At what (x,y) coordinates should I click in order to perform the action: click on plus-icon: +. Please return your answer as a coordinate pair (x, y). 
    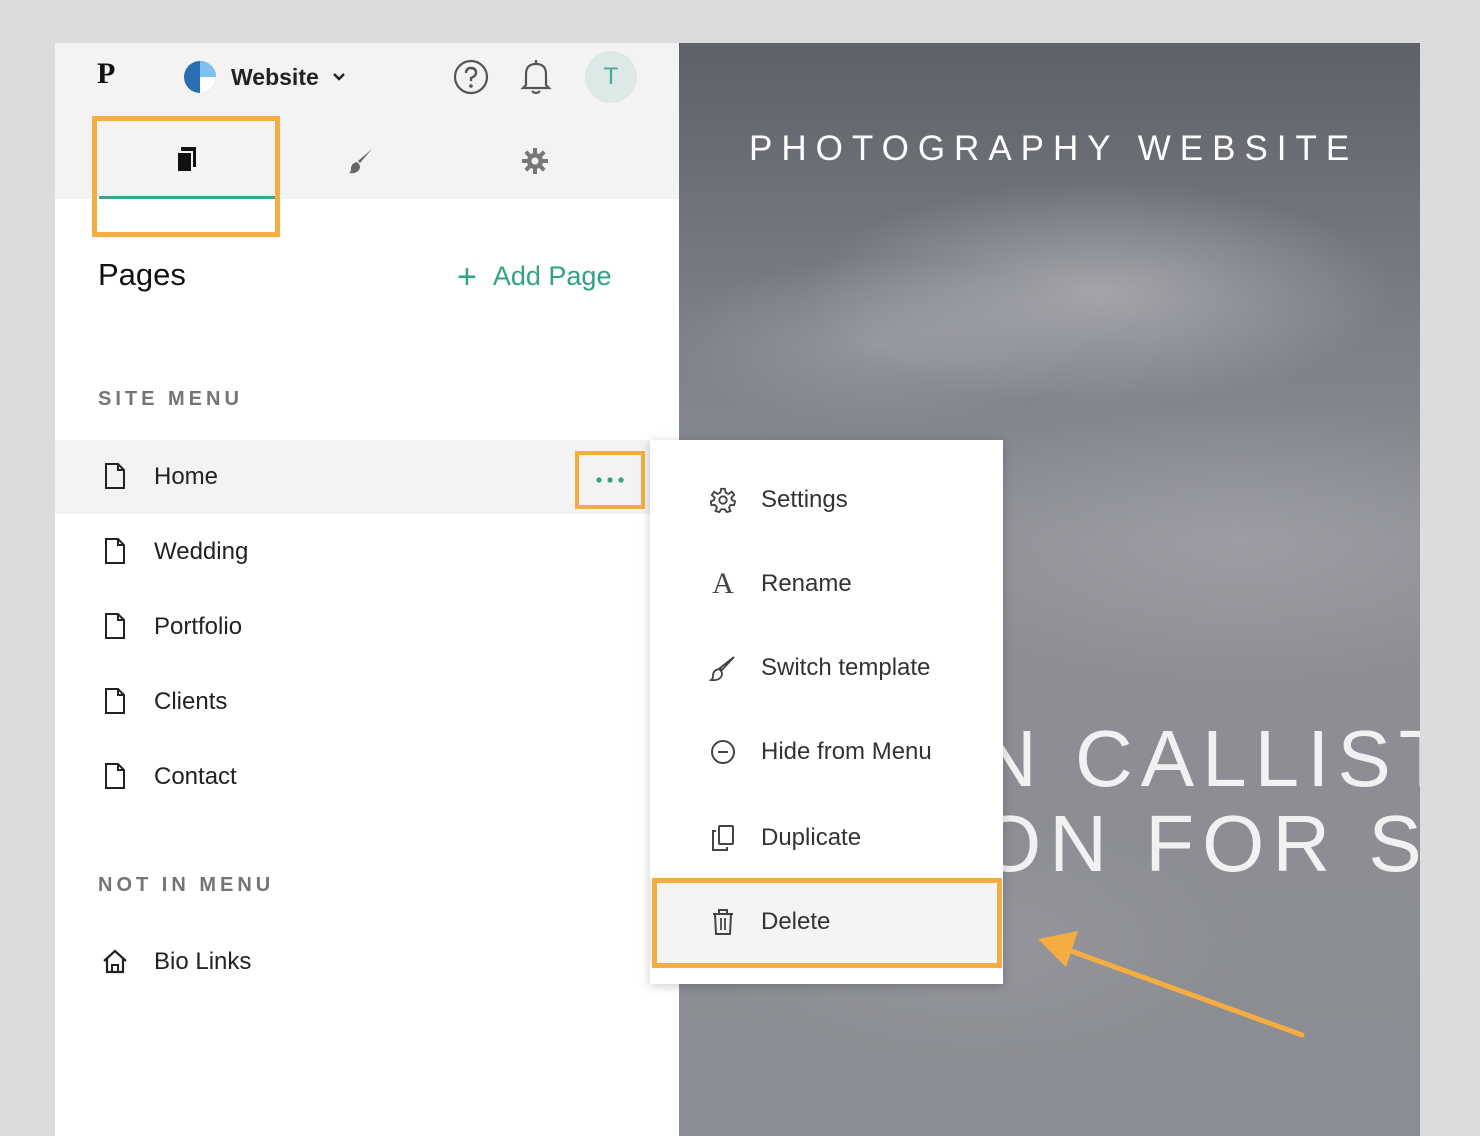
    Looking at the image, I should click on (467, 276).